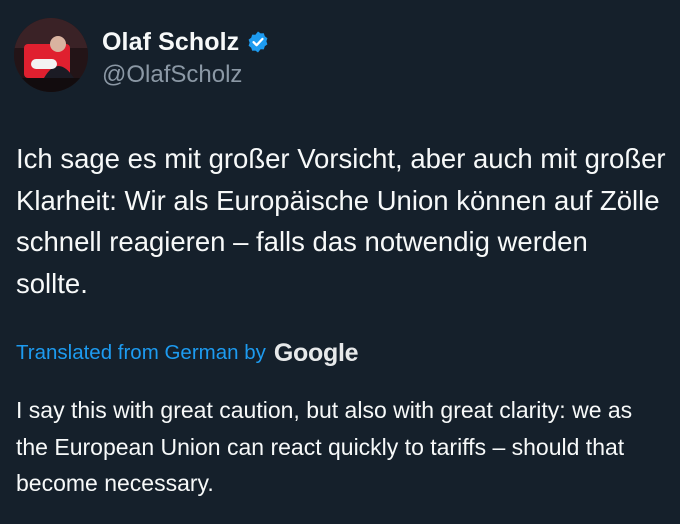 This screenshot has height=524, width=680. What do you see at coordinates (186, 75) in the screenshot?
I see `user-handle: @OlafScholz` at bounding box center [186, 75].